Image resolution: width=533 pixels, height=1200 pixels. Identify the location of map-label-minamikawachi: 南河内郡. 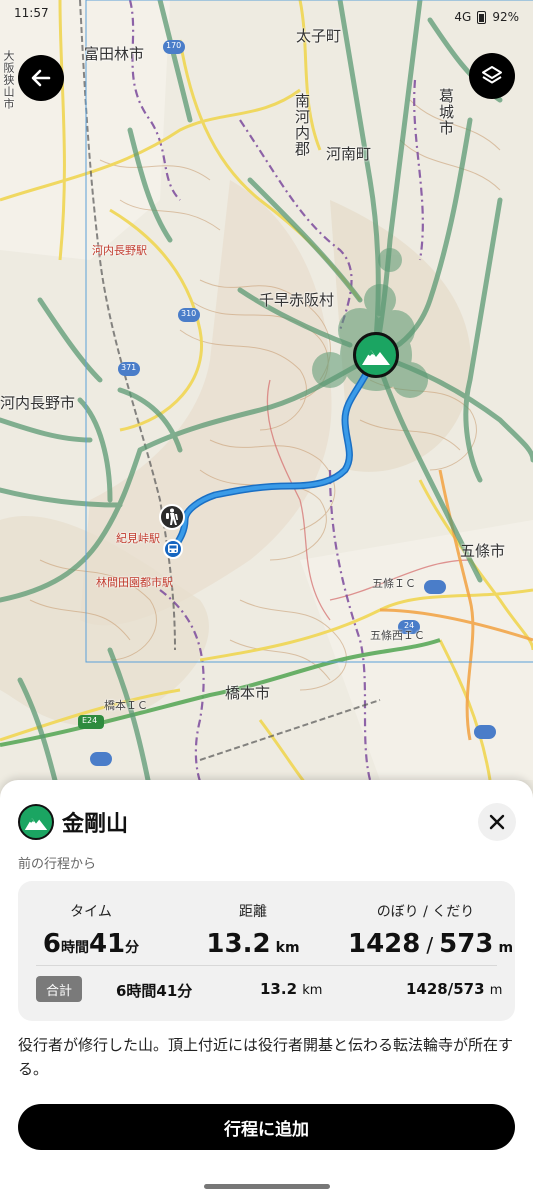
(302, 125).